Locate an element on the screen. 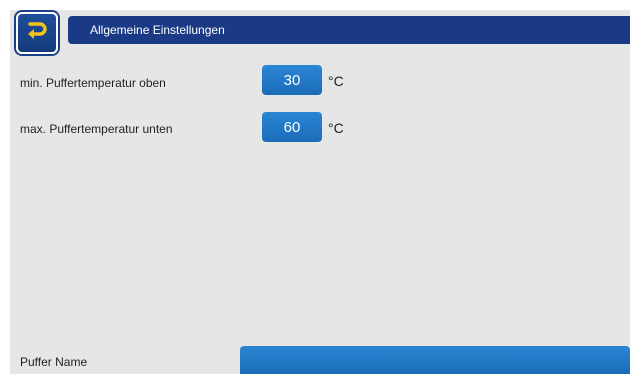 The height and width of the screenshot is (374, 638). min-temp-label: min. Puffertemperatur oben is located at coordinates (93, 83).